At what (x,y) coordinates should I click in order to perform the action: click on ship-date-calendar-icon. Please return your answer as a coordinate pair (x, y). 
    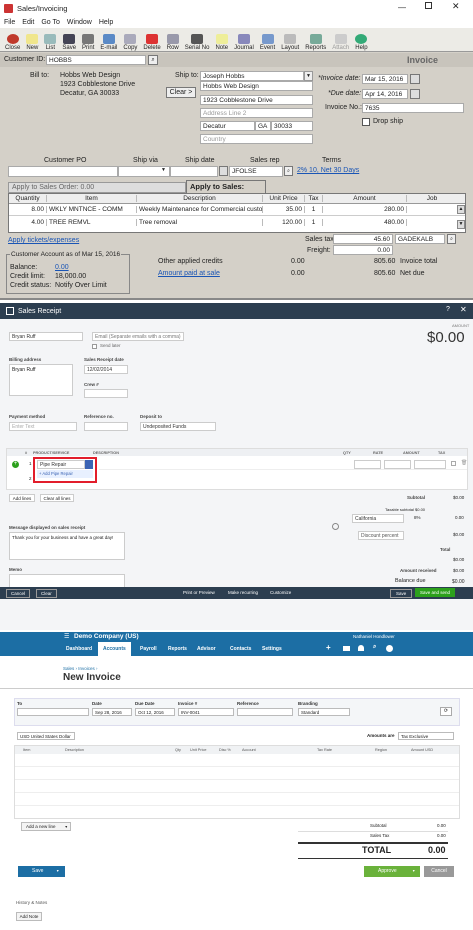
    Looking at the image, I should click on (223, 171).